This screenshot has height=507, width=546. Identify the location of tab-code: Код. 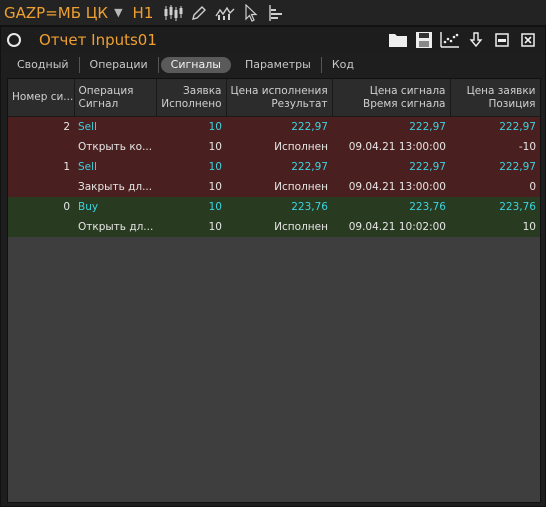
(343, 65).